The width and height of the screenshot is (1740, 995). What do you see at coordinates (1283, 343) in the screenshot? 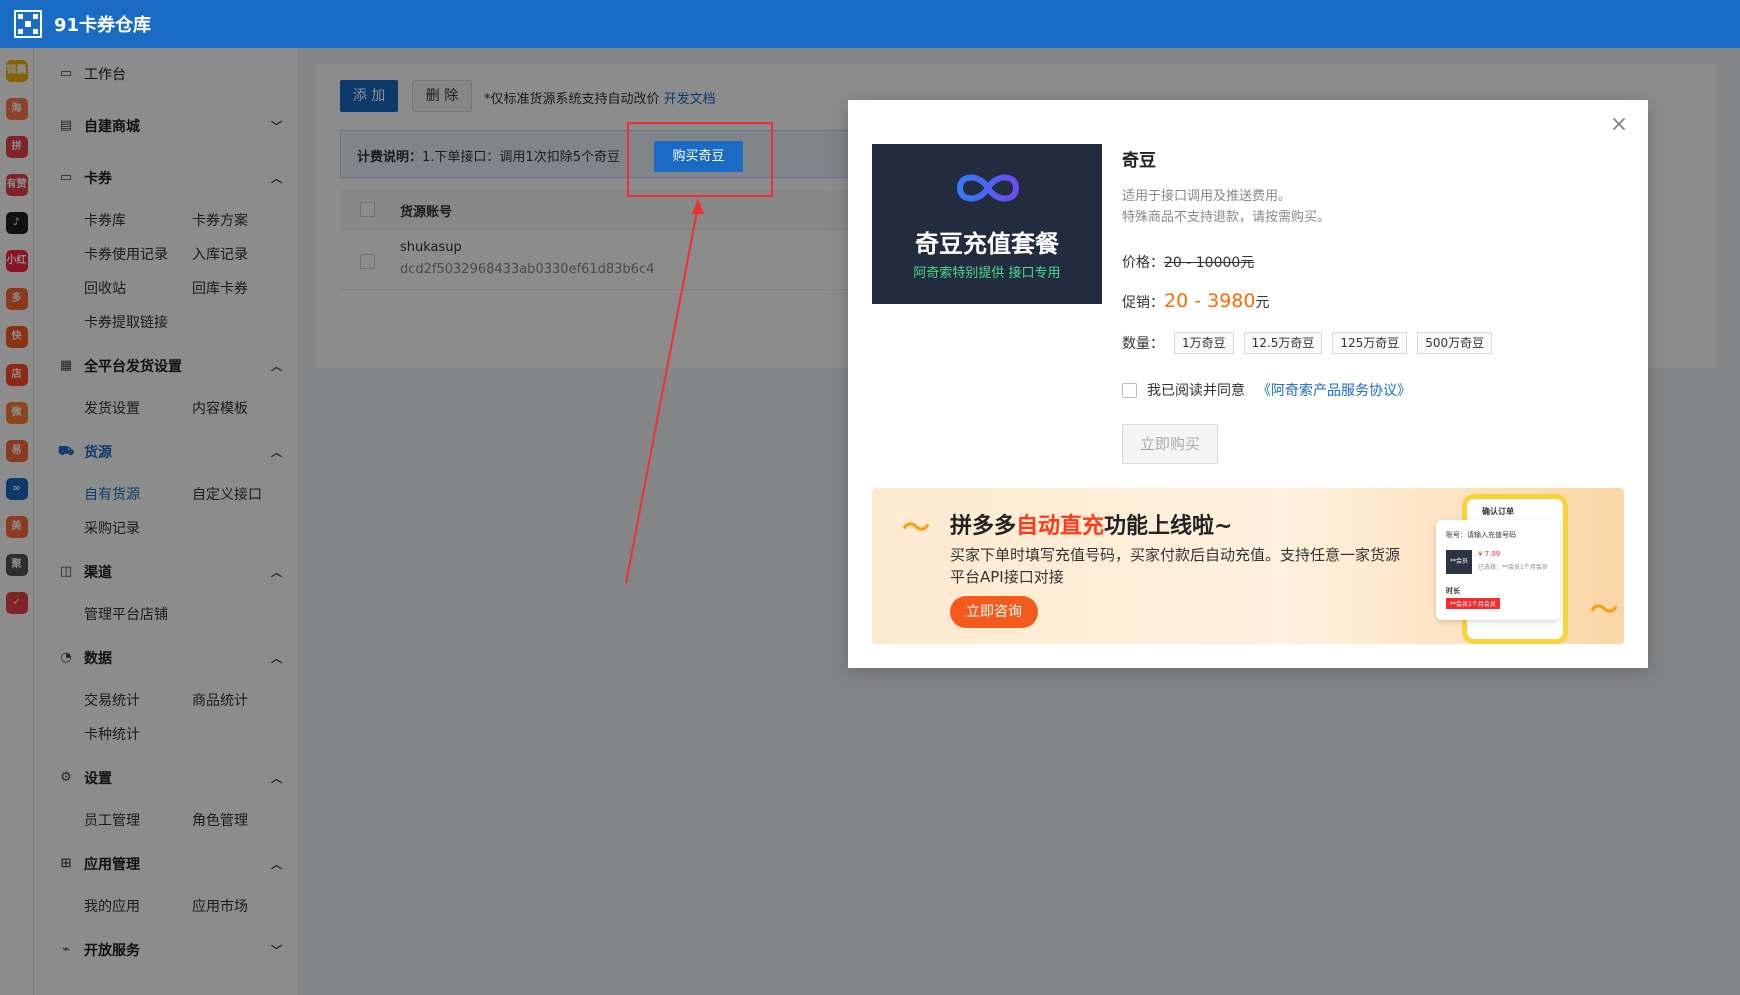
I see `qty-option-2: 12.5万奇豆` at bounding box center [1283, 343].